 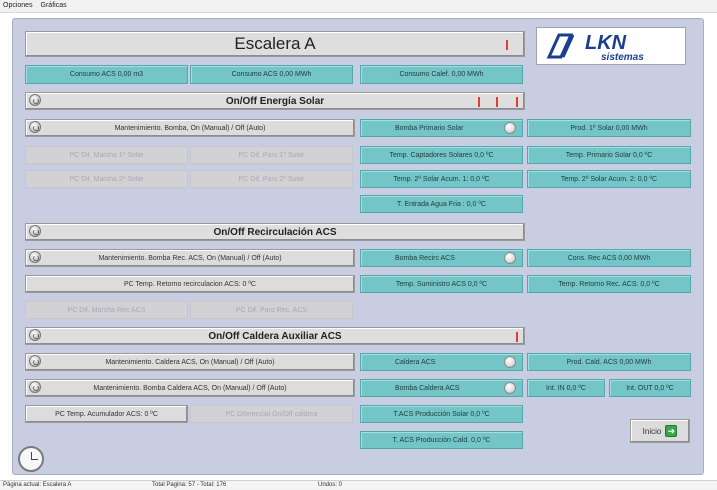 What do you see at coordinates (330, 485) in the screenshot?
I see `status-undos: Undos: 0` at bounding box center [330, 485].